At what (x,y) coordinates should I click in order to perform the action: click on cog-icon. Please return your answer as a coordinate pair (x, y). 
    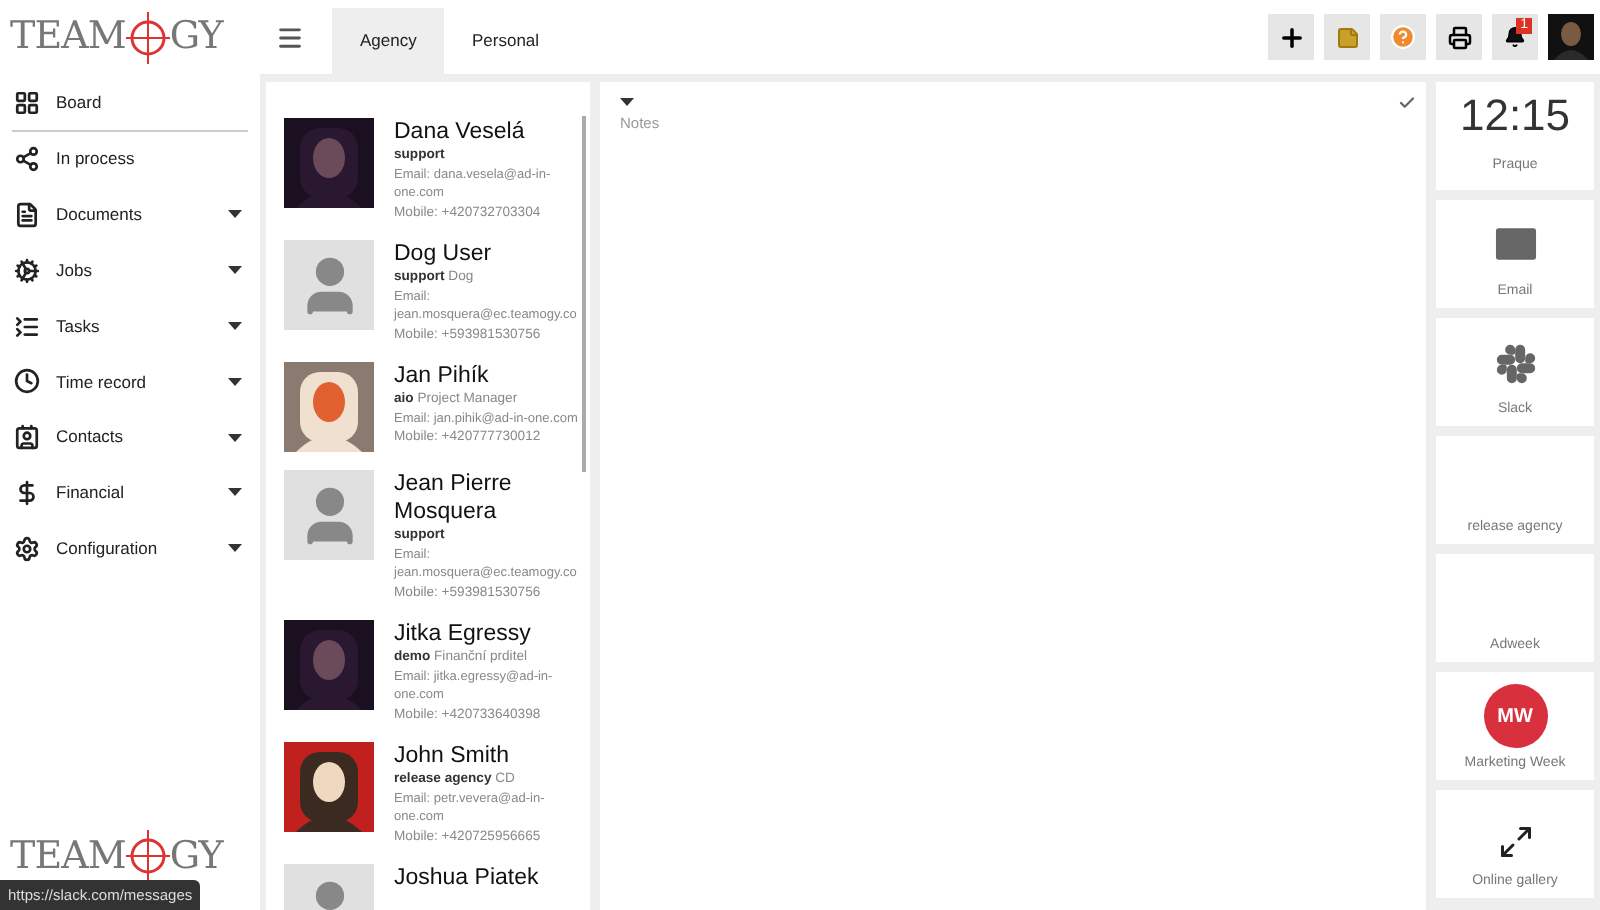
    Looking at the image, I should click on (27, 270).